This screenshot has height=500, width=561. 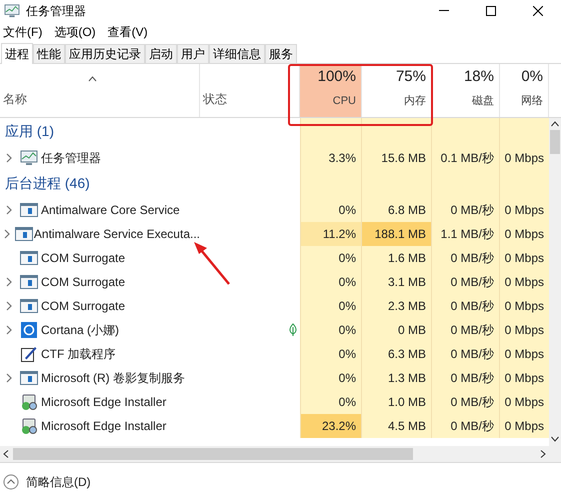 What do you see at coordinates (11, 482) in the screenshot?
I see `collapse-icon` at bounding box center [11, 482].